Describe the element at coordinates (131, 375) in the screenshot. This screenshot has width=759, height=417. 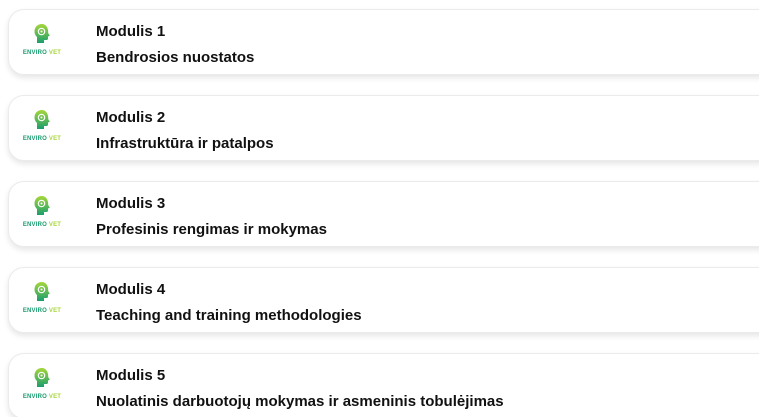
I see `module-number: Modulis 5` at that location.